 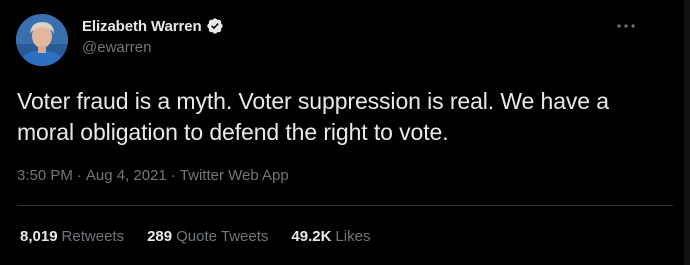 I want to click on author-block: Elizabeth Warren @ewarren, so click(x=153, y=36).